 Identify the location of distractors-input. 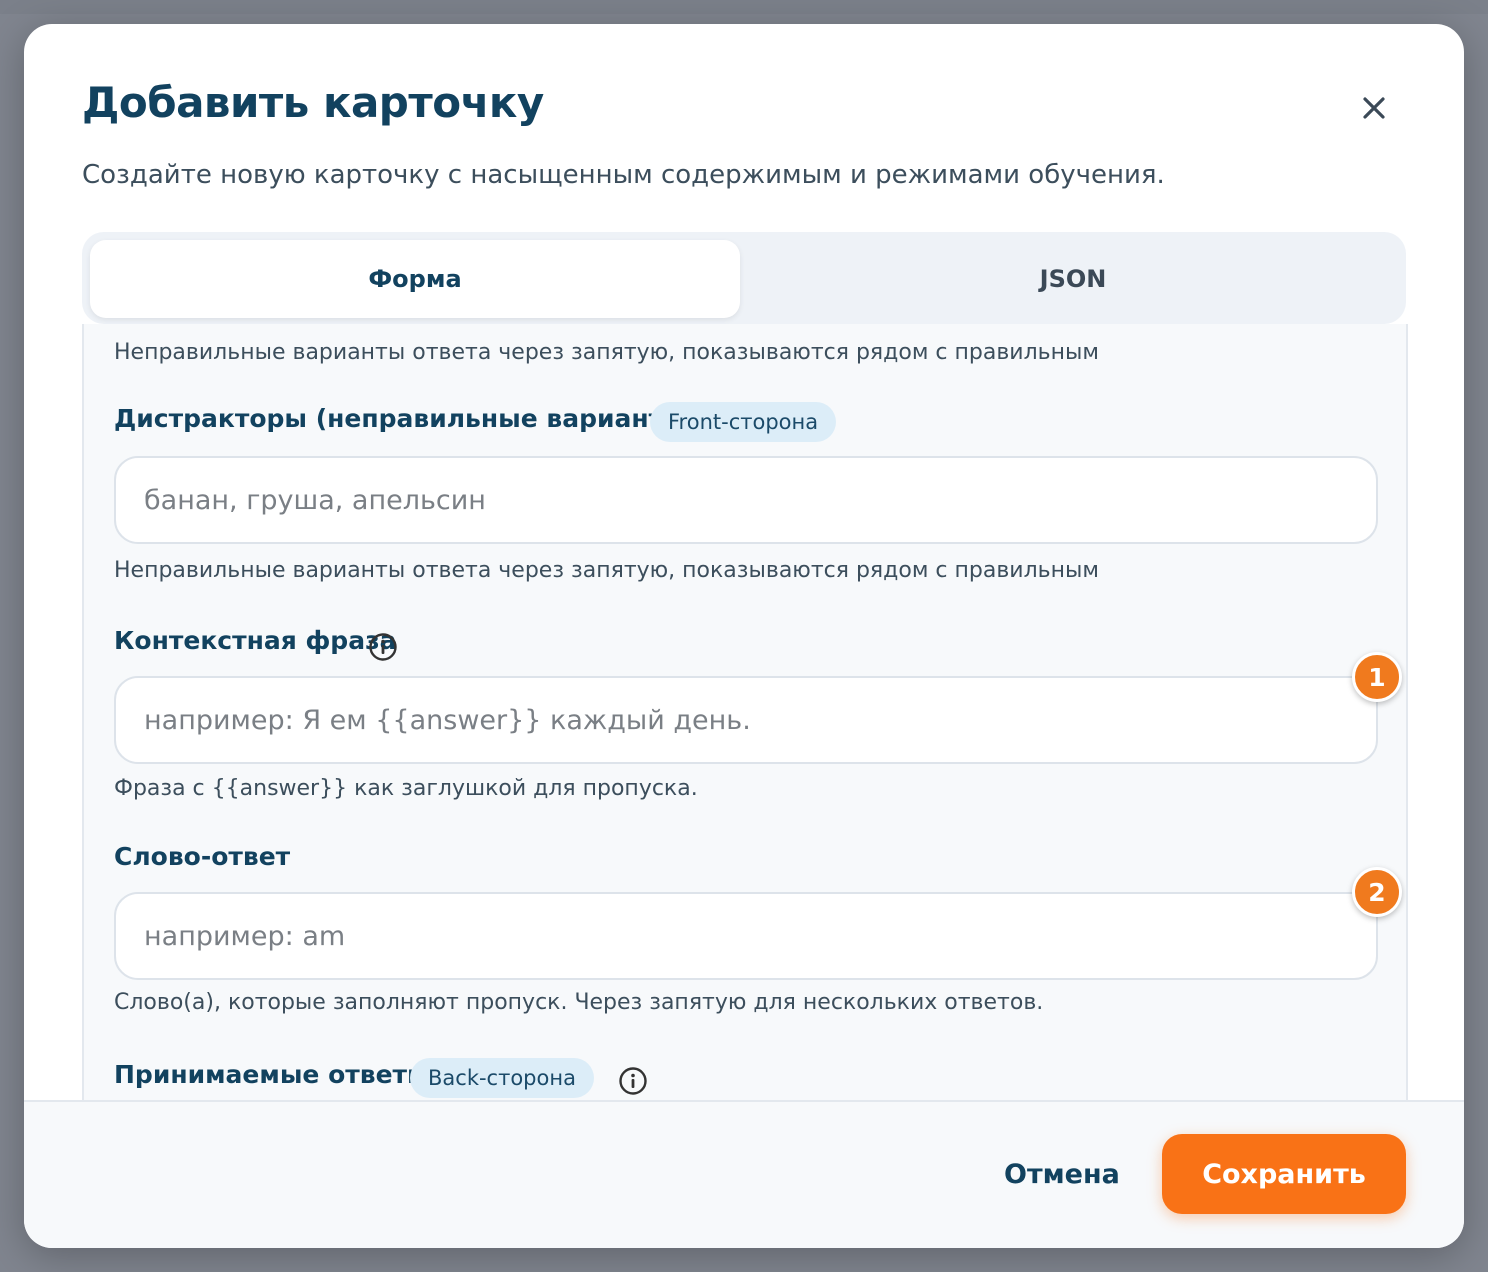
(746, 500).